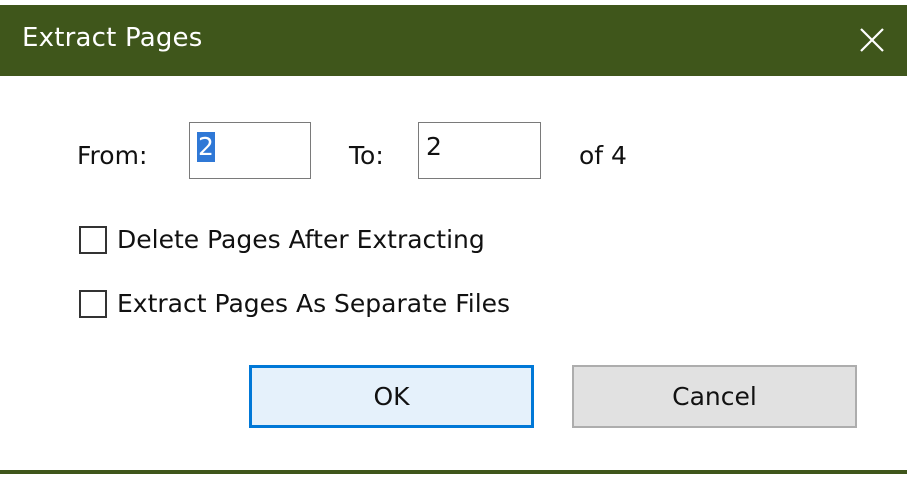 Image resolution: width=907 pixels, height=480 pixels. Describe the element at coordinates (434, 146) in the screenshot. I see `to-page-value: 2` at that location.